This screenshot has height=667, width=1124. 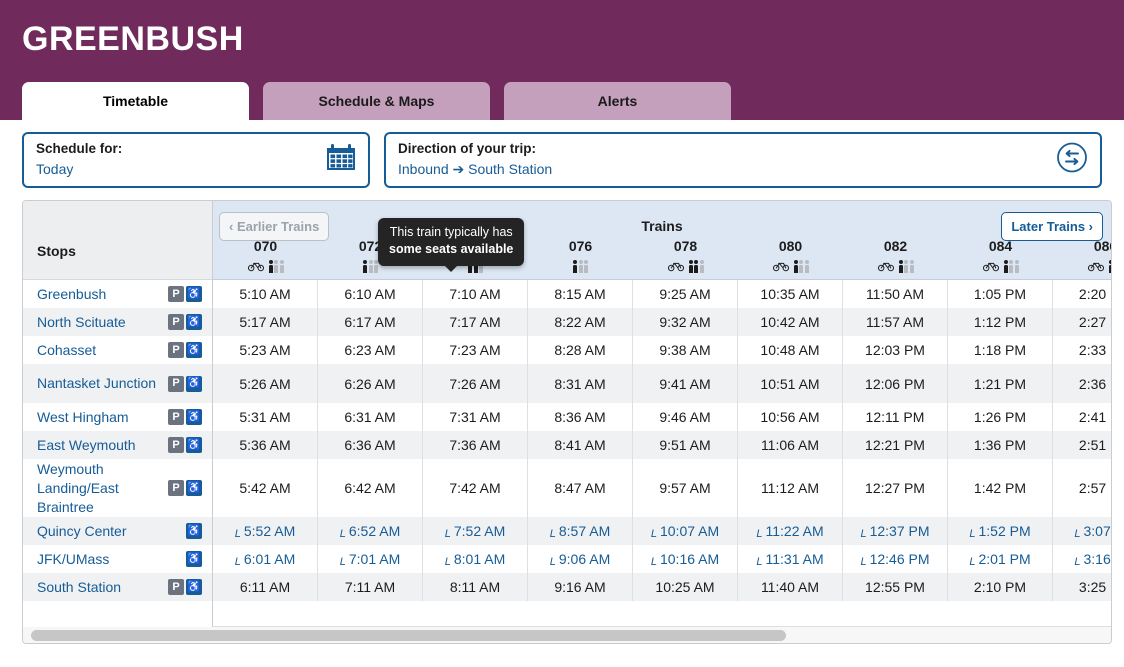 What do you see at coordinates (370, 294) in the screenshot?
I see `departure-time-cell: 6:10 AM` at bounding box center [370, 294].